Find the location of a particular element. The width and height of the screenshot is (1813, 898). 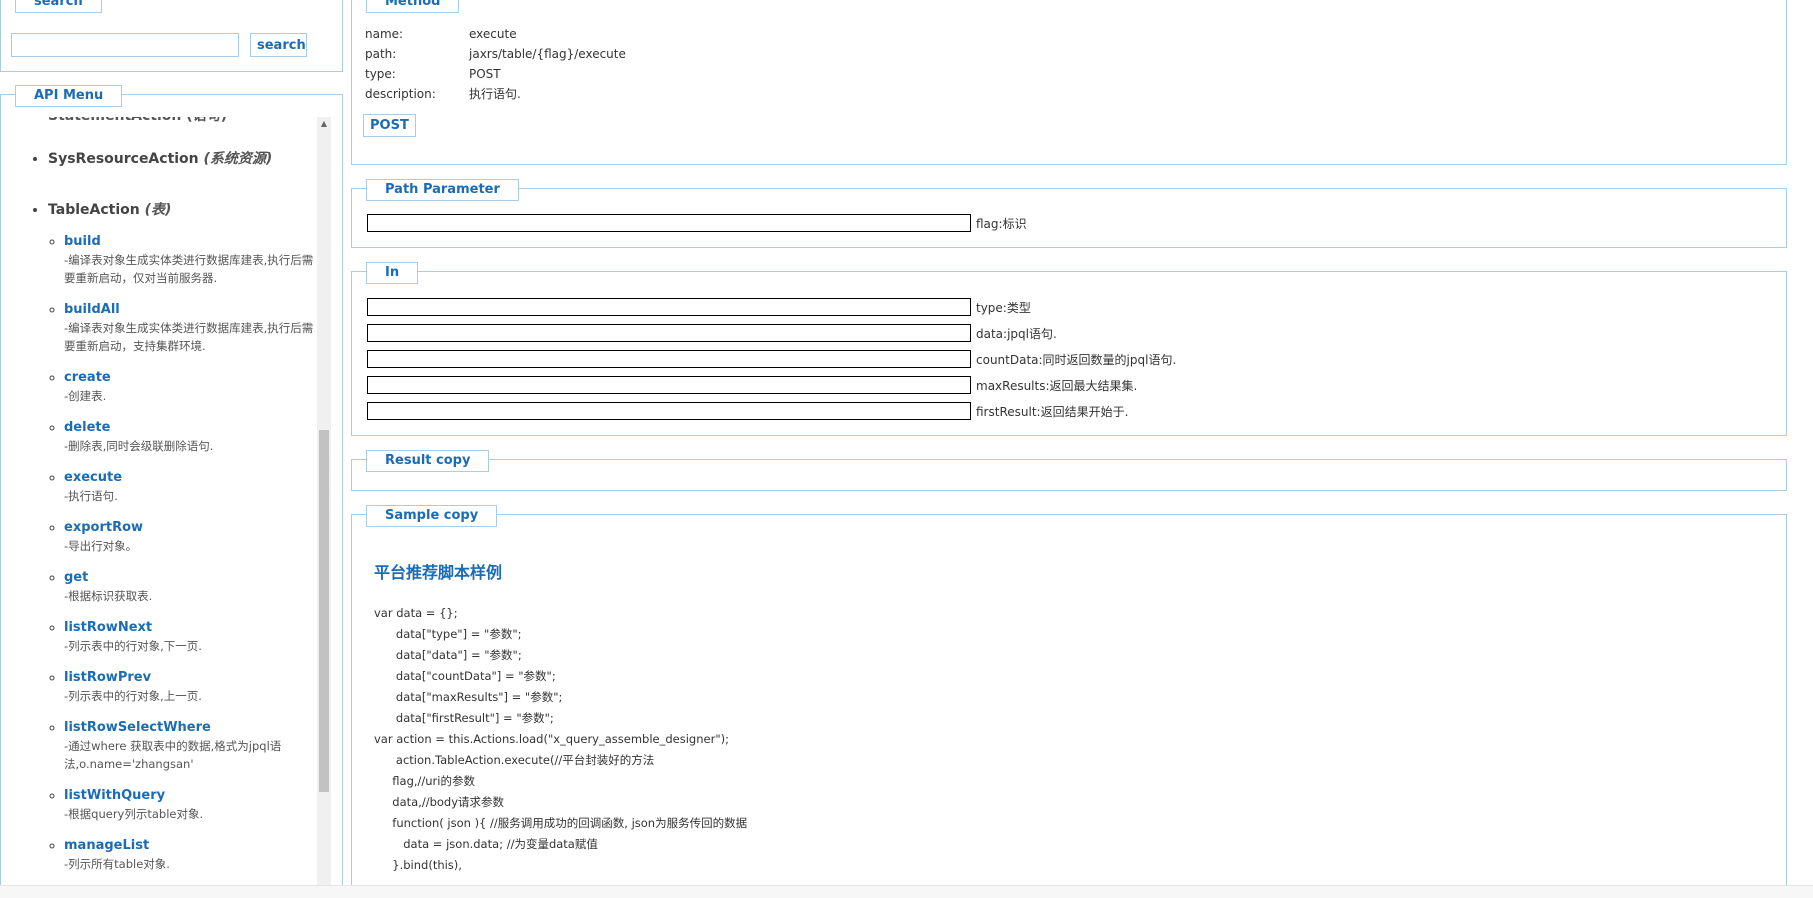

countdata-input is located at coordinates (669, 359).